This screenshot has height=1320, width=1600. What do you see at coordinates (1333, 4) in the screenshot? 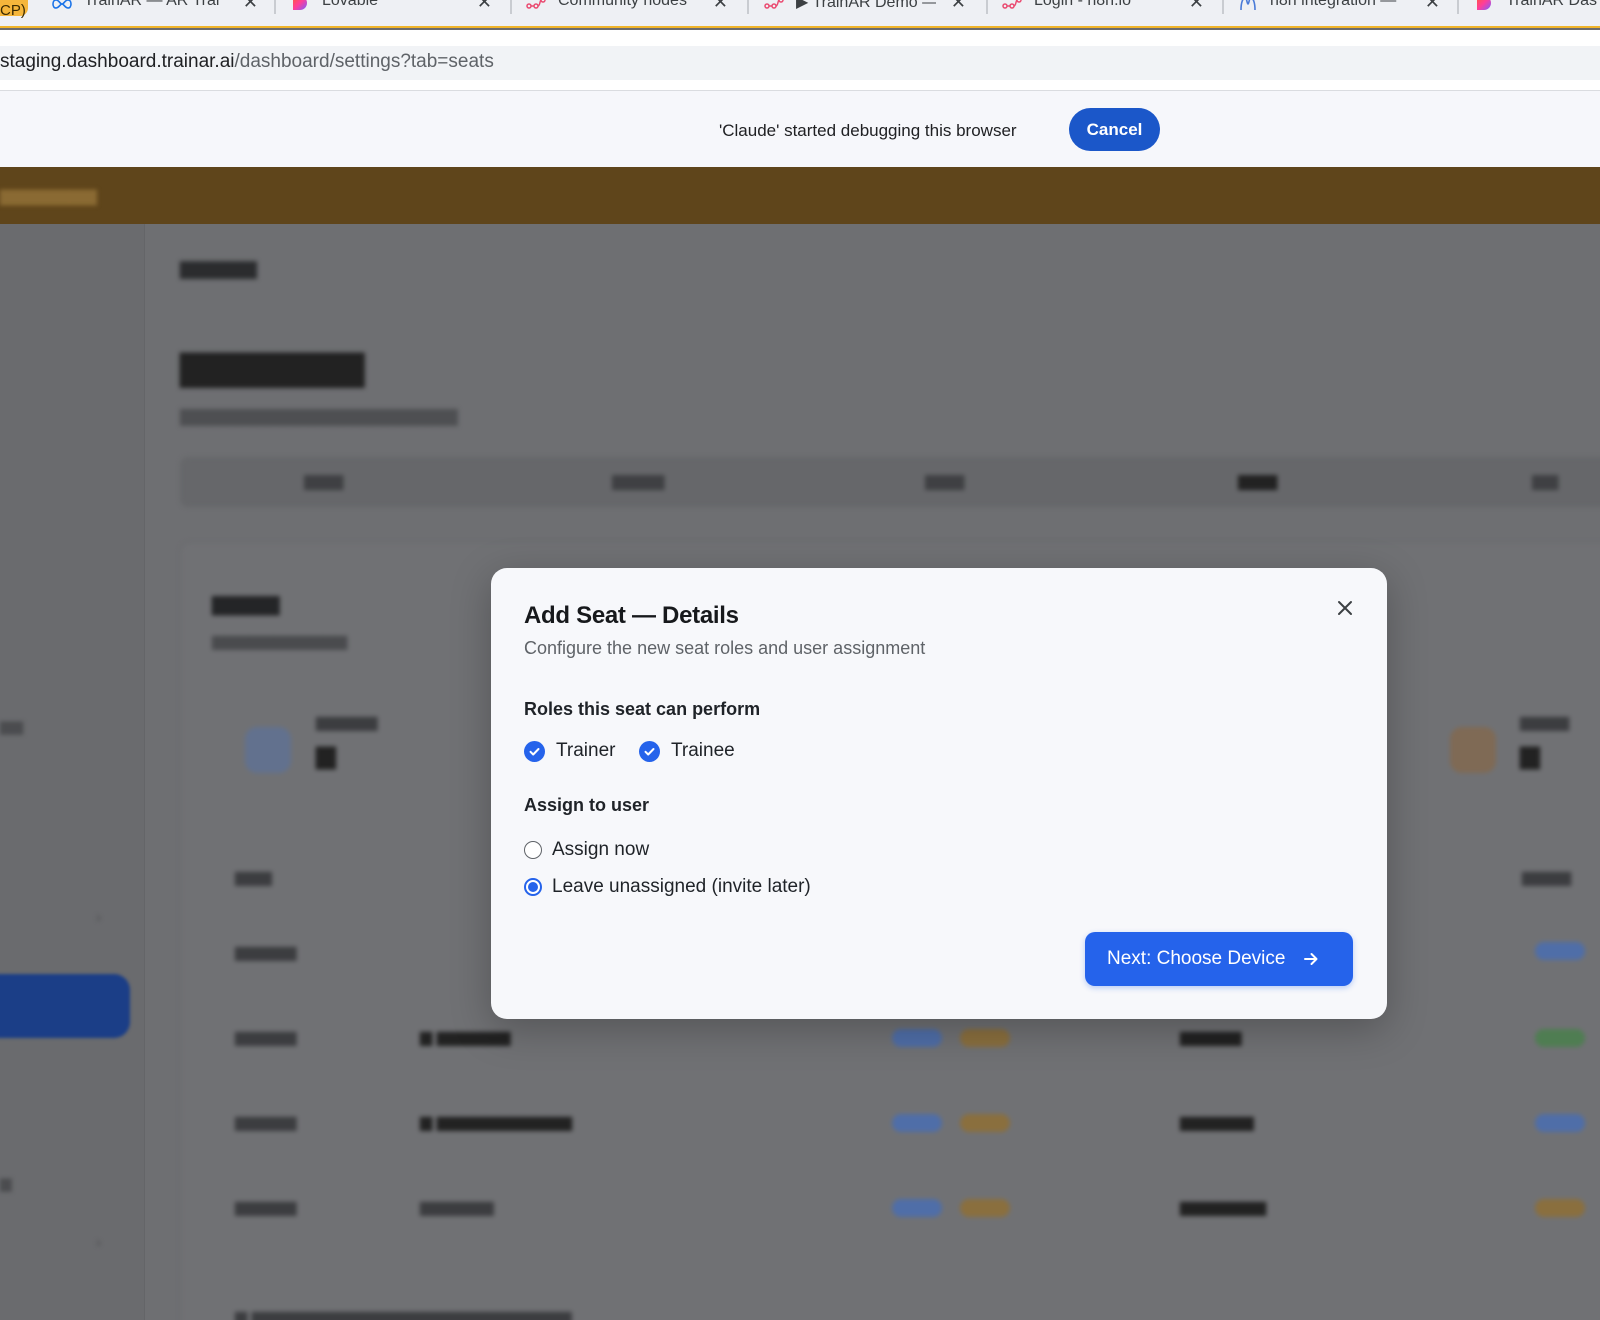
I see `tab-label: n8n integration —` at bounding box center [1333, 4].